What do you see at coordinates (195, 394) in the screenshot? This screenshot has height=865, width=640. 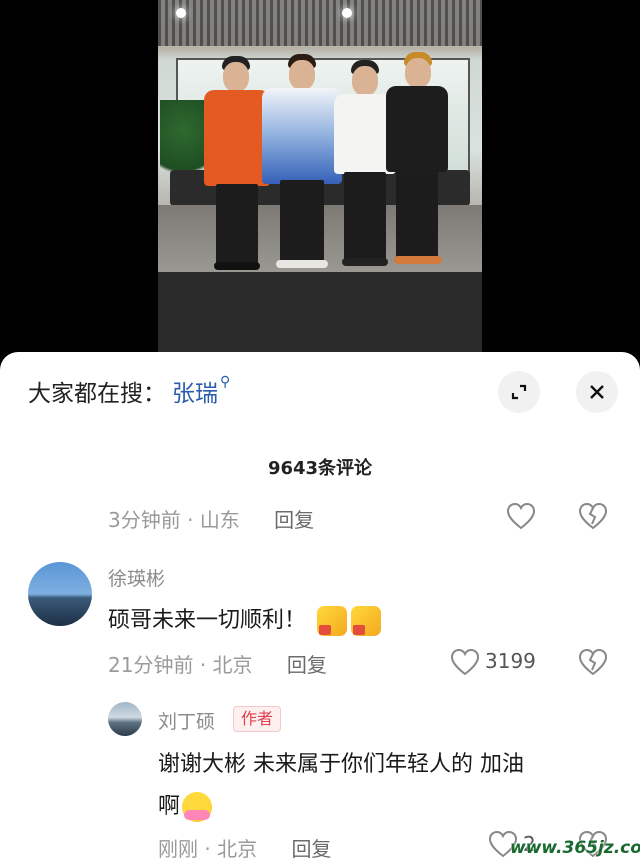 I see `search-term: 张瑞` at bounding box center [195, 394].